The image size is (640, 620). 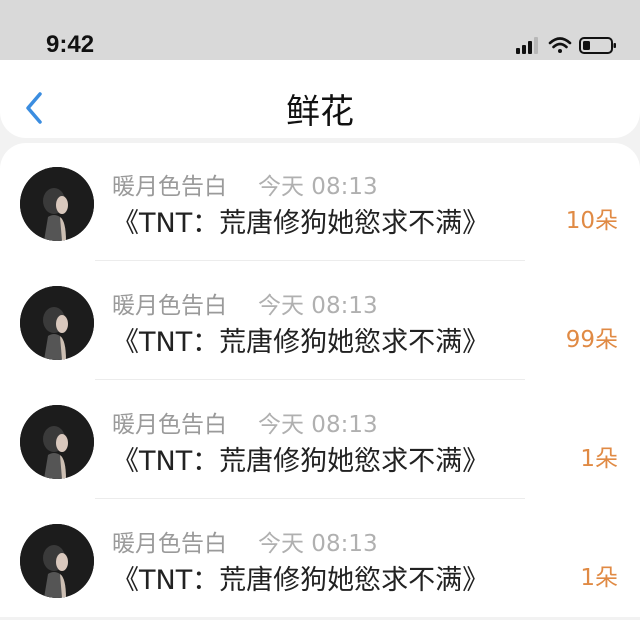 What do you see at coordinates (527, 45) in the screenshot?
I see `signal-icon` at bounding box center [527, 45].